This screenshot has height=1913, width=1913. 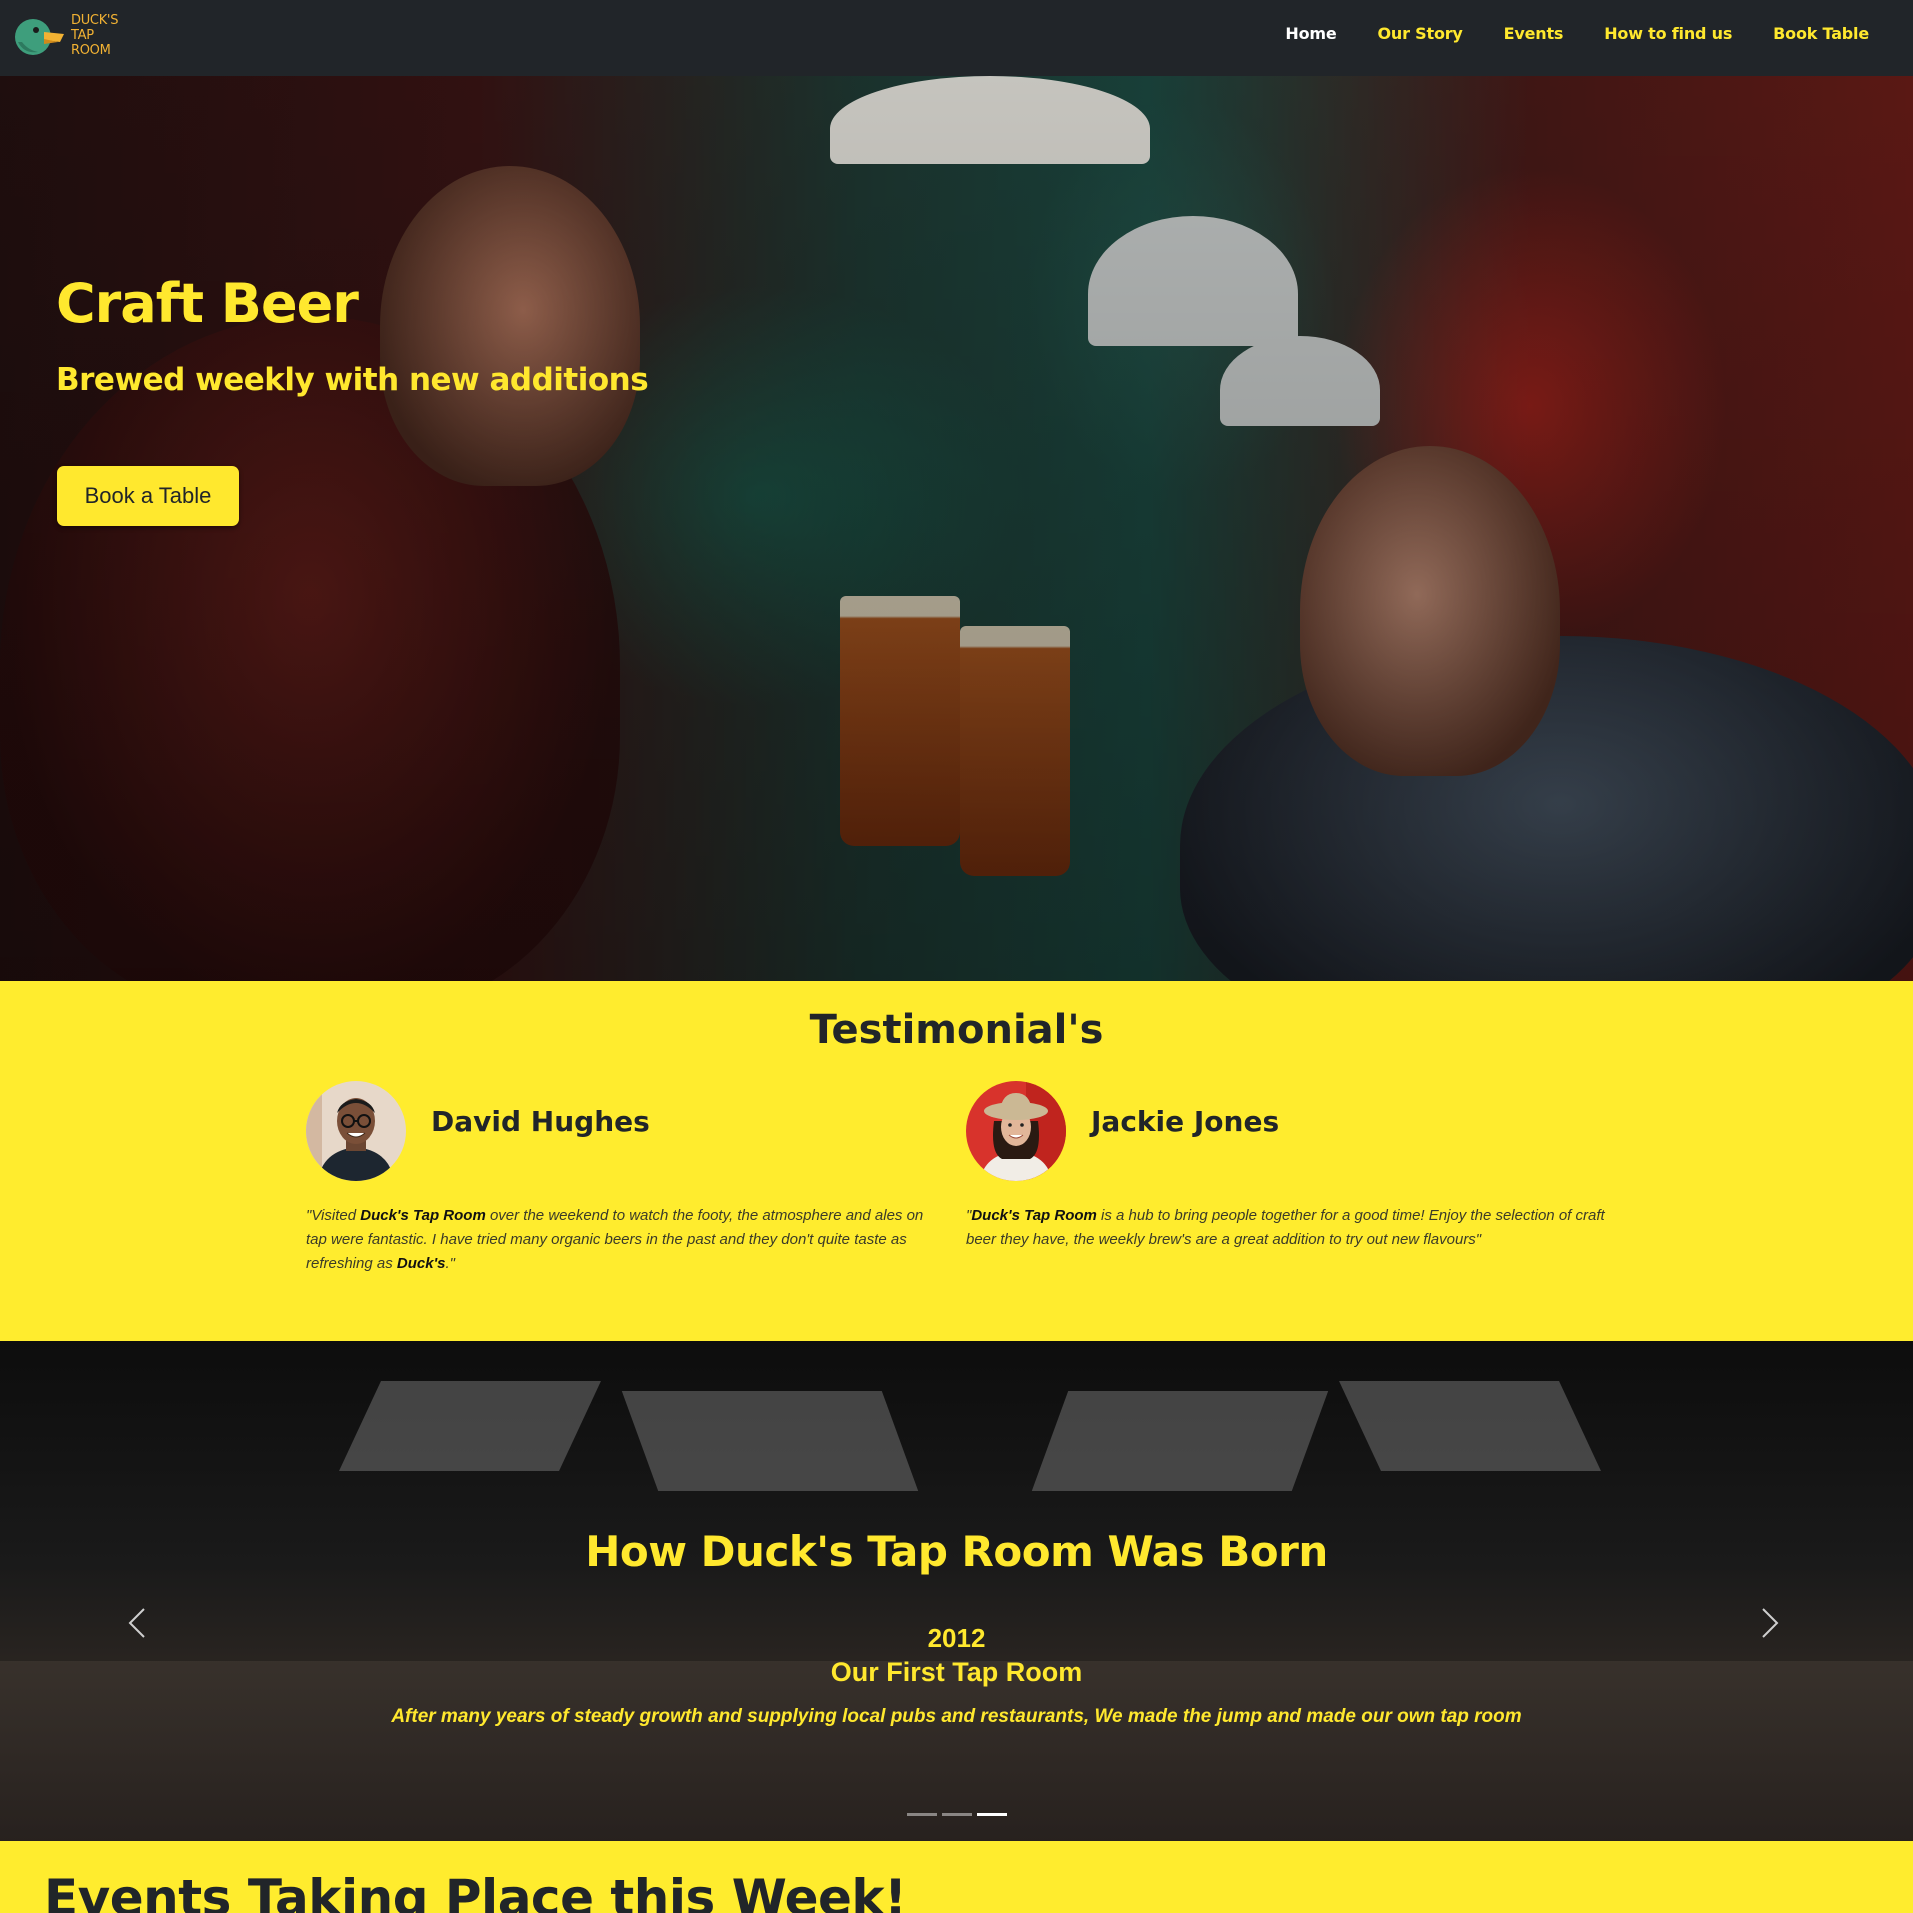 What do you see at coordinates (956, 1877) in the screenshot?
I see `events-section: Events Taking Place this Week!` at bounding box center [956, 1877].